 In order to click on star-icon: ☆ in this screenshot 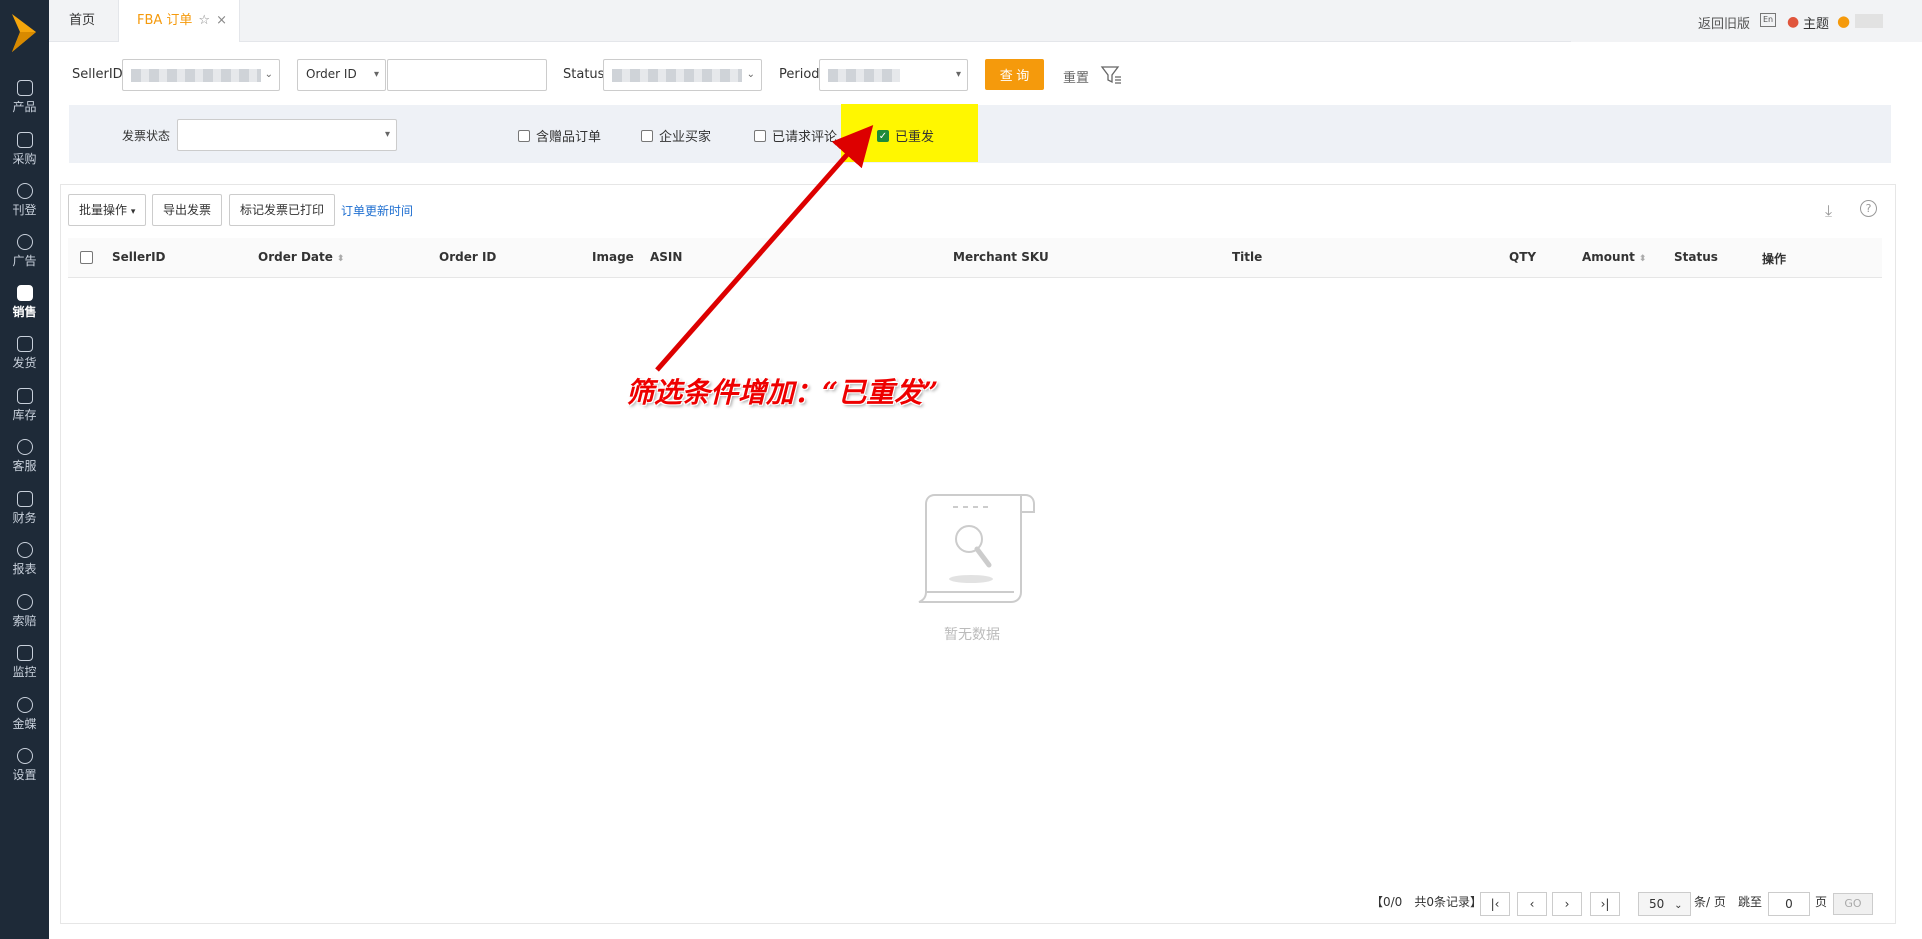, I will do `click(204, 20)`.